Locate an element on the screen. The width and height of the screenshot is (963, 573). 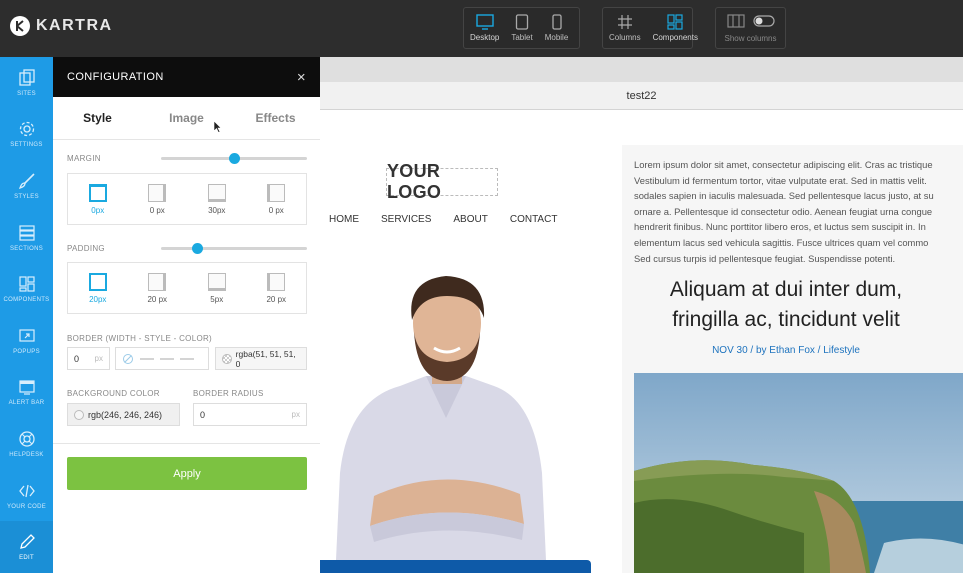
kartra-logo: KARTRA is located at coordinates (61, 26).